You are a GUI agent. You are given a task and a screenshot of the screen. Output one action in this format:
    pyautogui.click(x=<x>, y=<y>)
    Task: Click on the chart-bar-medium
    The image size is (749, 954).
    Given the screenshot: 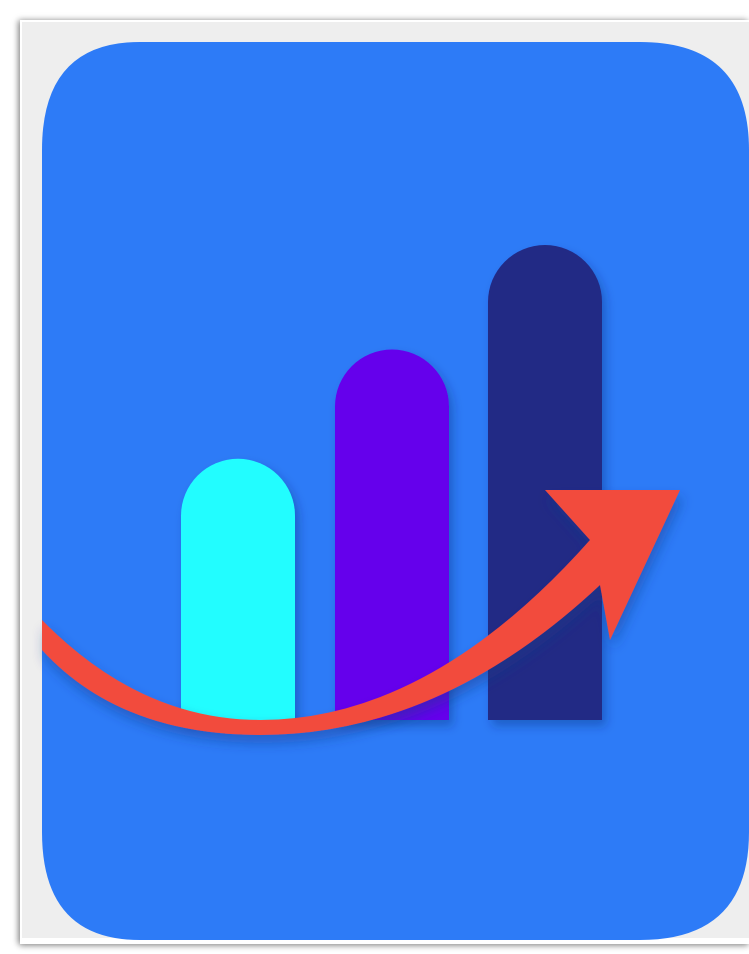 What is the action you would take?
    pyautogui.click(x=392, y=534)
    